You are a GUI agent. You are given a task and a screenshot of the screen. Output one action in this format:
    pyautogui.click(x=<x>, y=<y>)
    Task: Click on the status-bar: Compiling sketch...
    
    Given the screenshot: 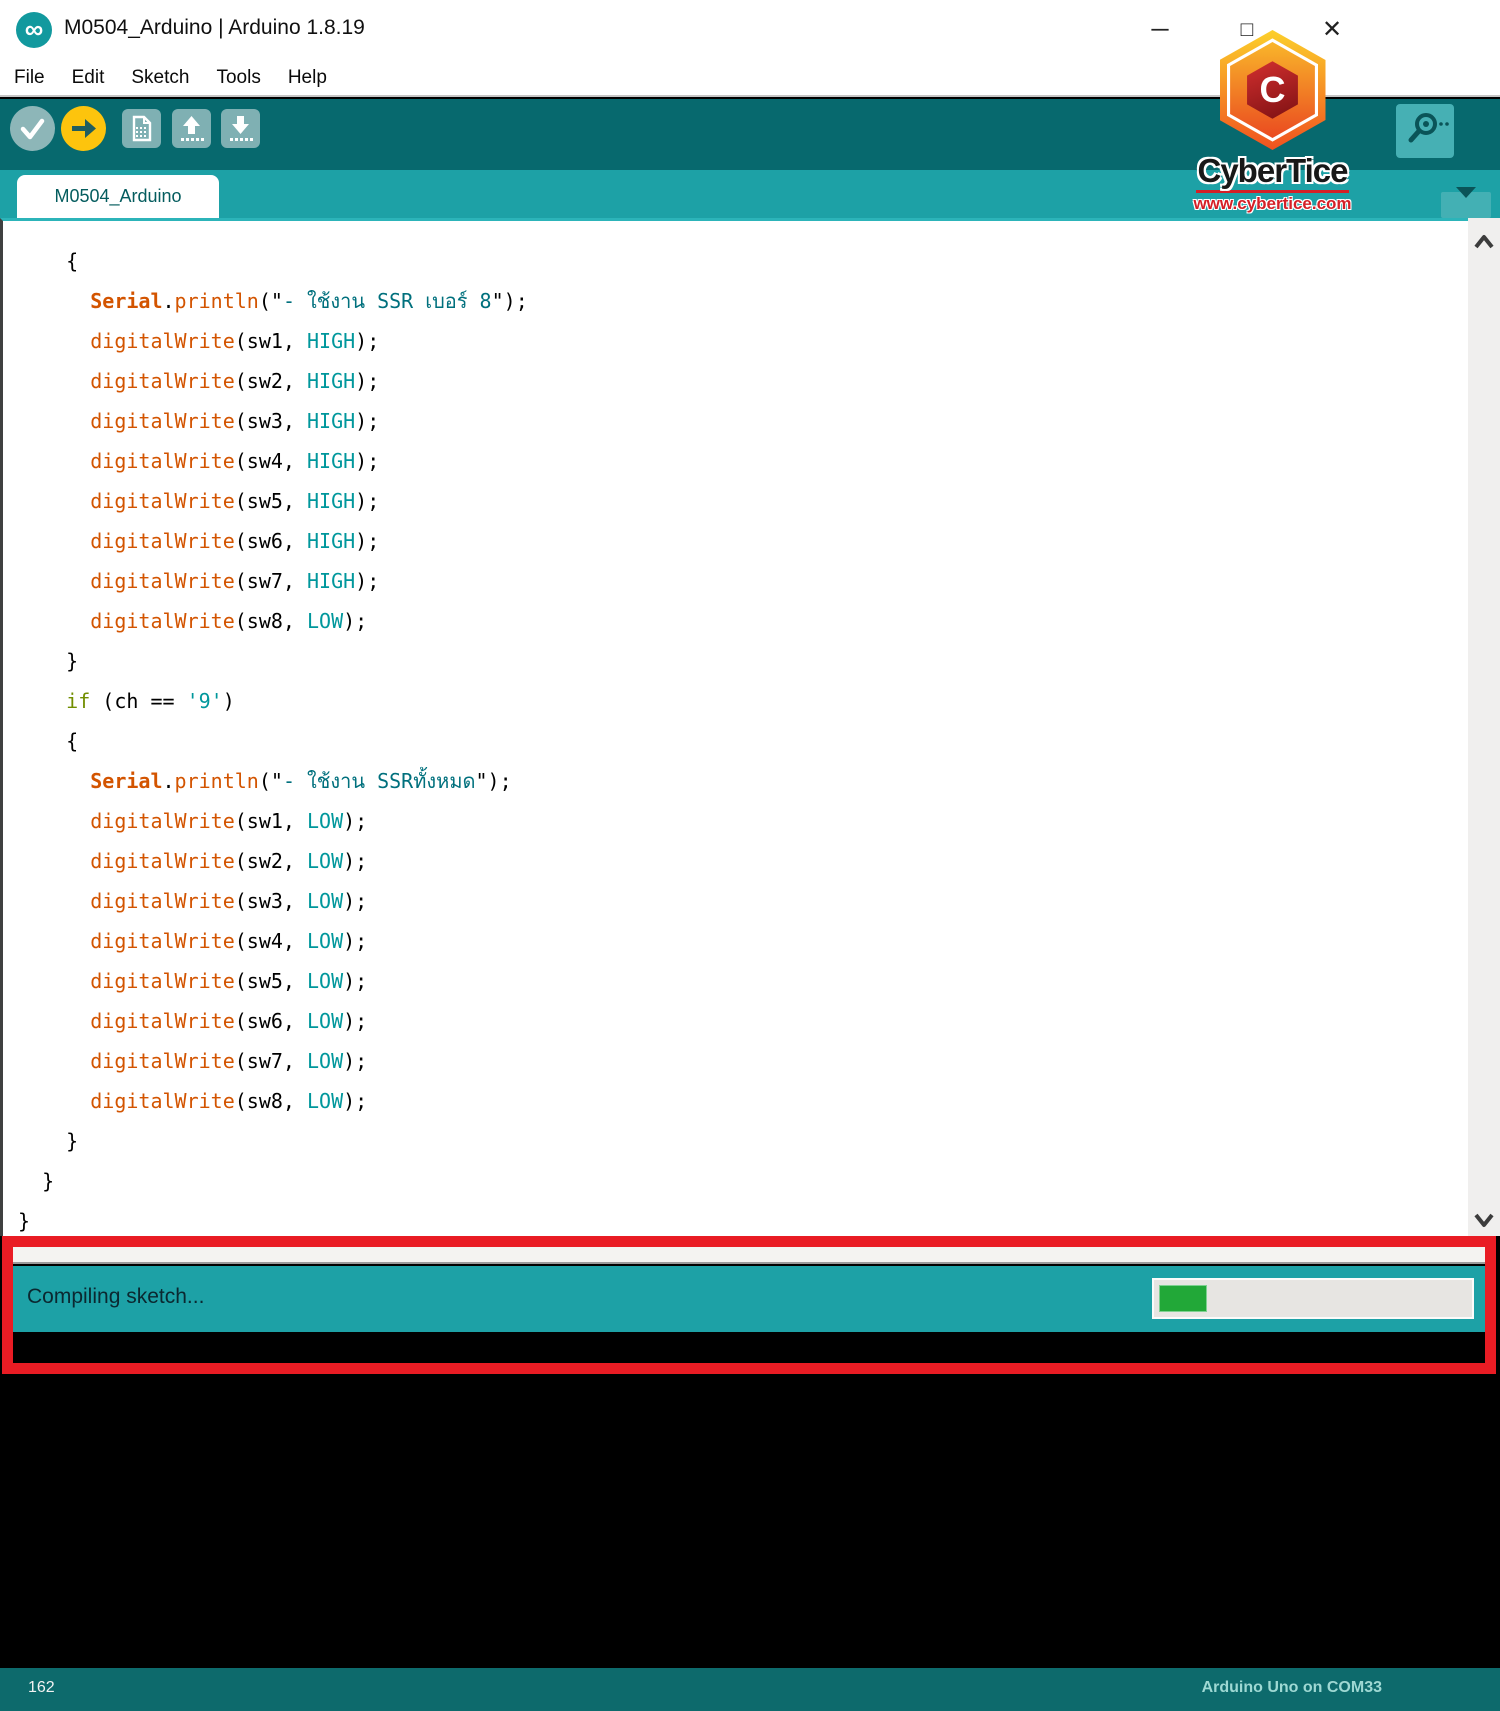 What is the action you would take?
    pyautogui.click(x=750, y=1299)
    